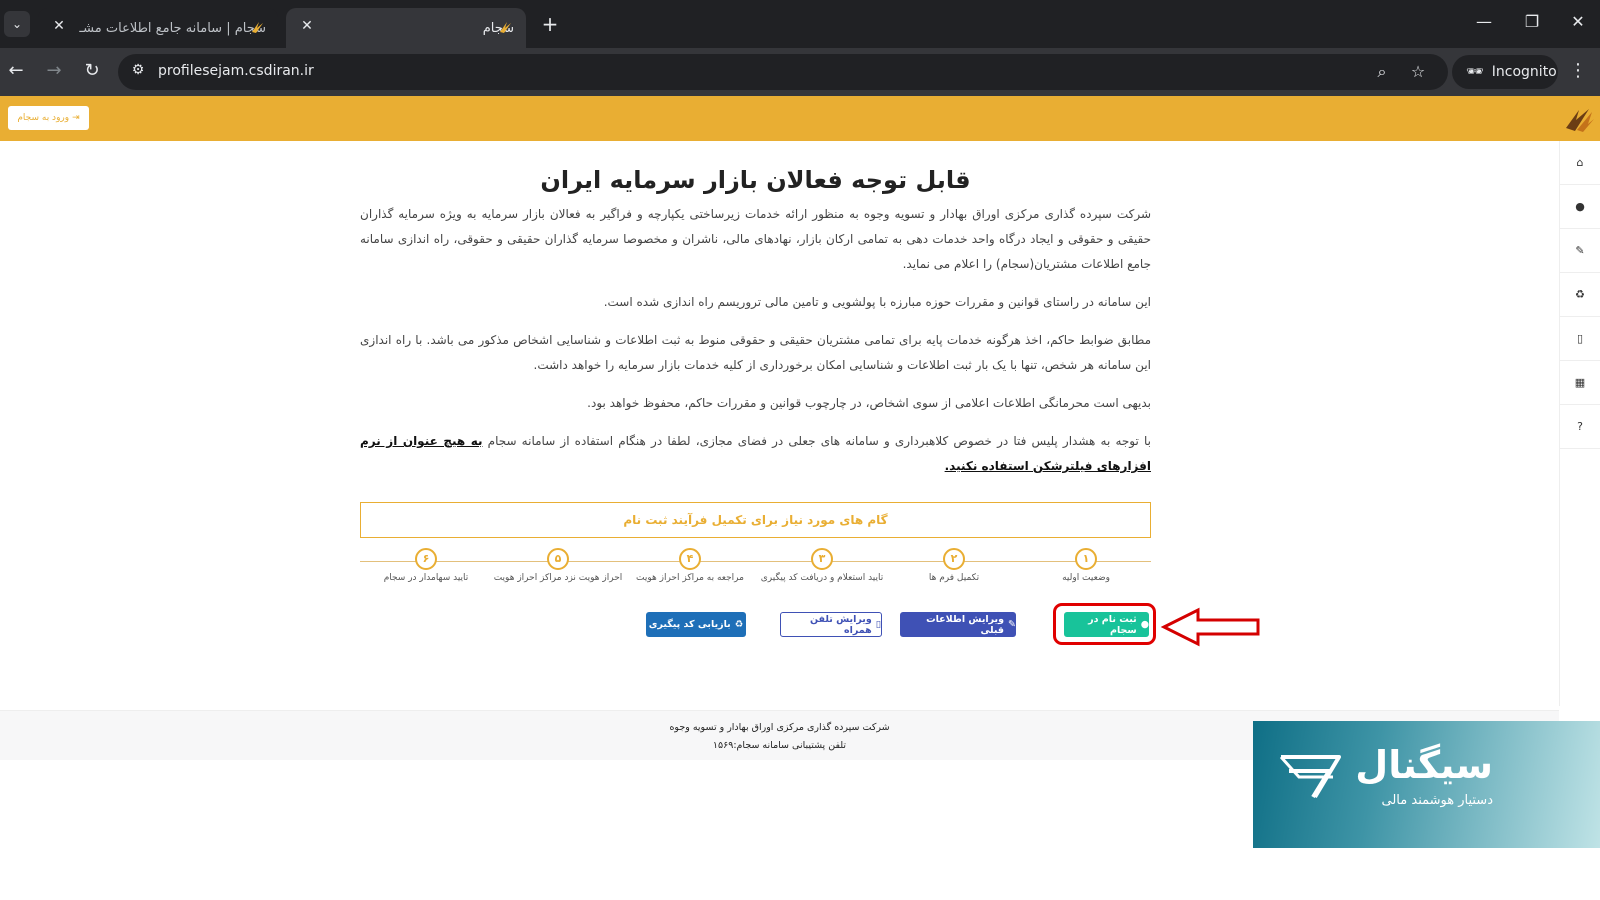 Image resolution: width=1600 pixels, height=900 pixels. What do you see at coordinates (822, 578) in the screenshot?
I see `step-label: تایید استعلام و دریافت کد پیگیری` at bounding box center [822, 578].